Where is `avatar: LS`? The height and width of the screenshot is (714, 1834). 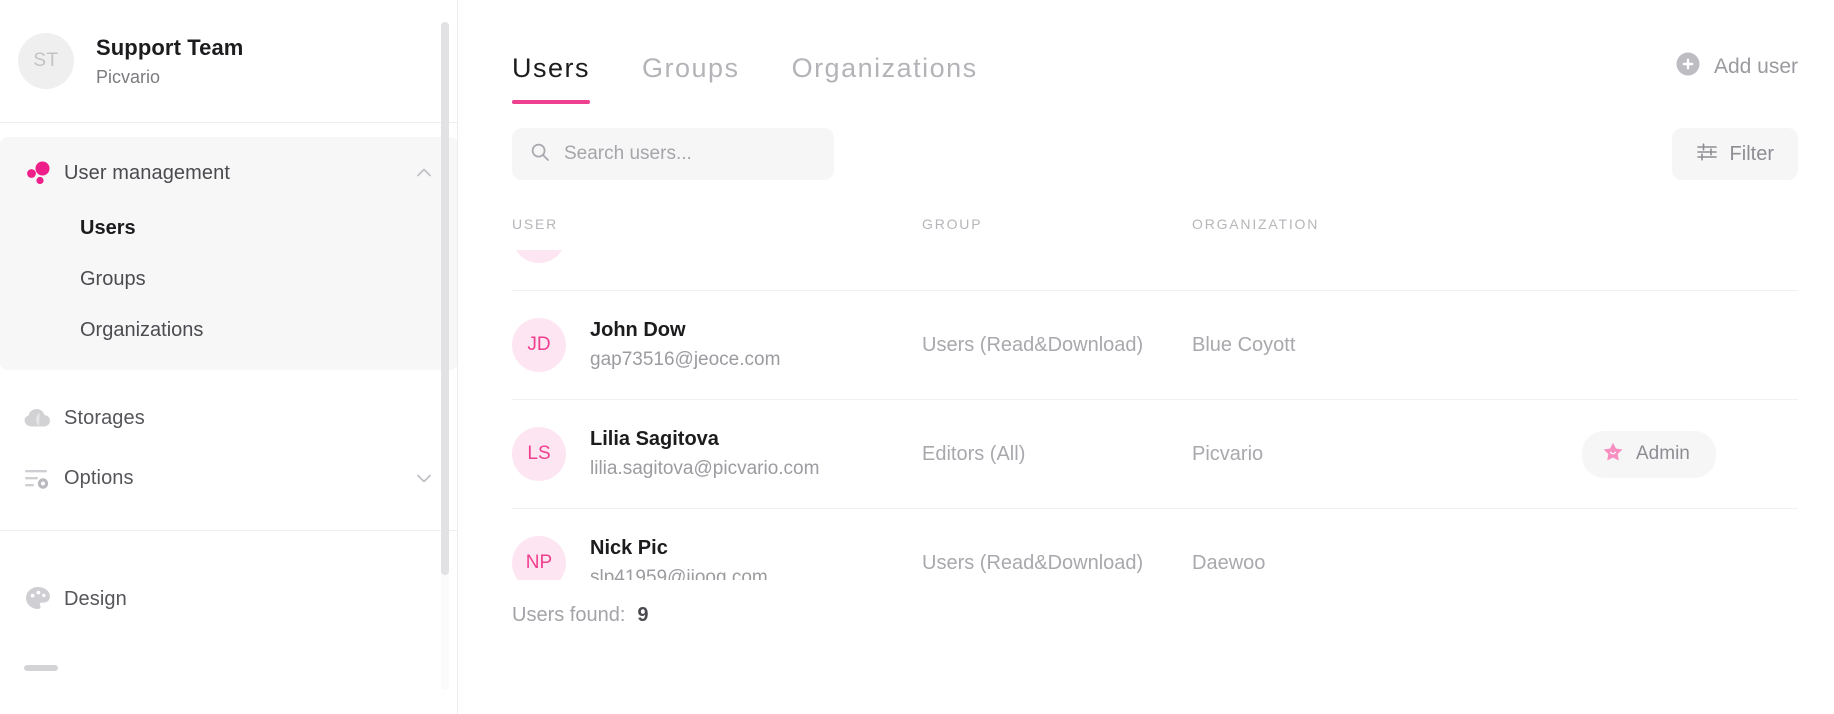 avatar: LS is located at coordinates (539, 454).